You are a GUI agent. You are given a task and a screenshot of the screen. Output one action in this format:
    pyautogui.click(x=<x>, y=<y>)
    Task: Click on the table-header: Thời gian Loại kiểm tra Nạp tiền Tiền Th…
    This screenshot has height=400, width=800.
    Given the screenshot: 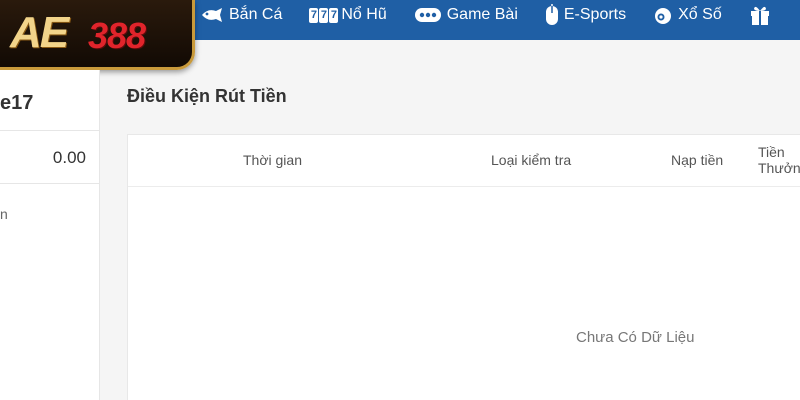 What is the action you would take?
    pyautogui.click(x=464, y=161)
    